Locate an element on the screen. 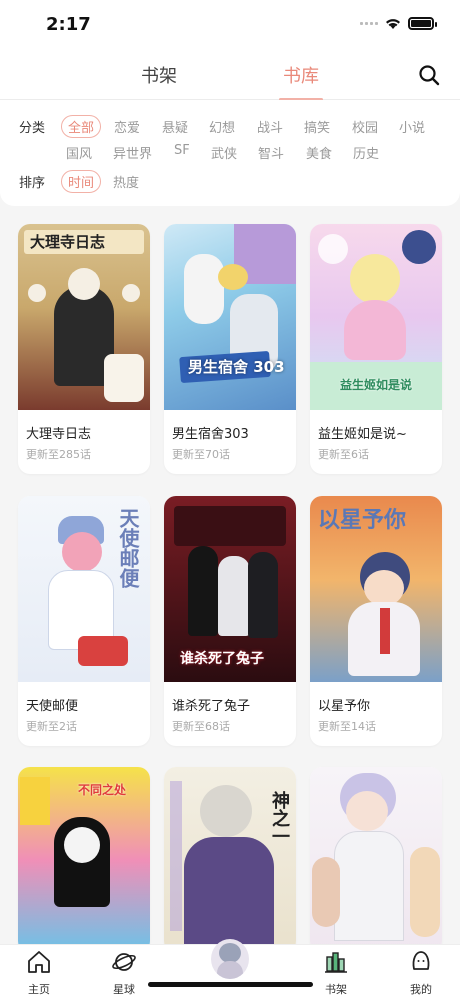 The width and height of the screenshot is (460, 996). comic-card: 谁杀死了兔子 谁杀死了兔子 更新至68话 is located at coordinates (230, 621).